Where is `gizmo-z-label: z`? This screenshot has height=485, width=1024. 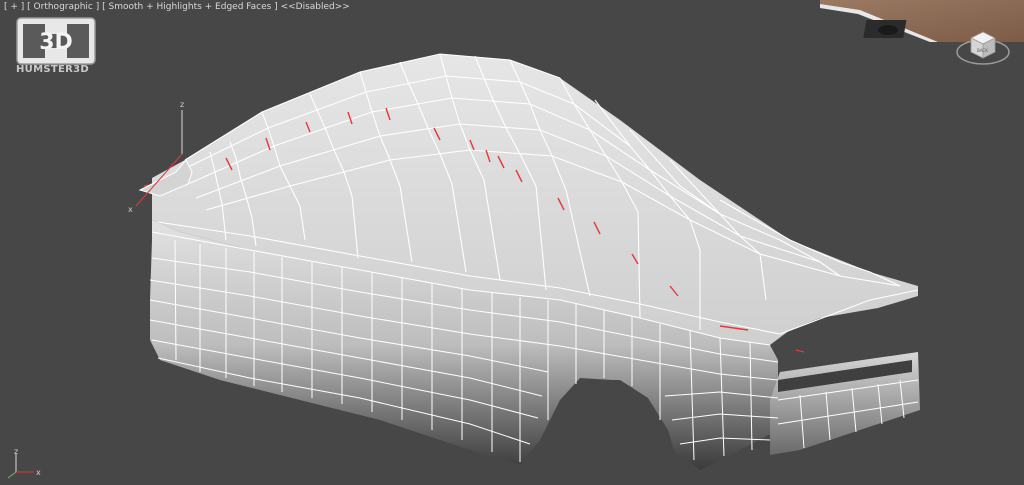
gizmo-z-label: z is located at coordinates (182, 104).